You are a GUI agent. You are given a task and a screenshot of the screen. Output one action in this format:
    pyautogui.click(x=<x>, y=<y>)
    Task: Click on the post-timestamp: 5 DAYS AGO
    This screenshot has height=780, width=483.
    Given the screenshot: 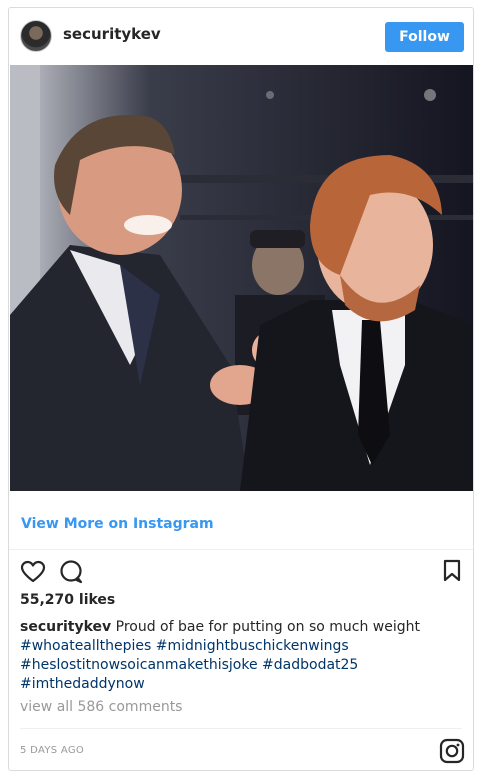 What is the action you would take?
    pyautogui.click(x=52, y=750)
    